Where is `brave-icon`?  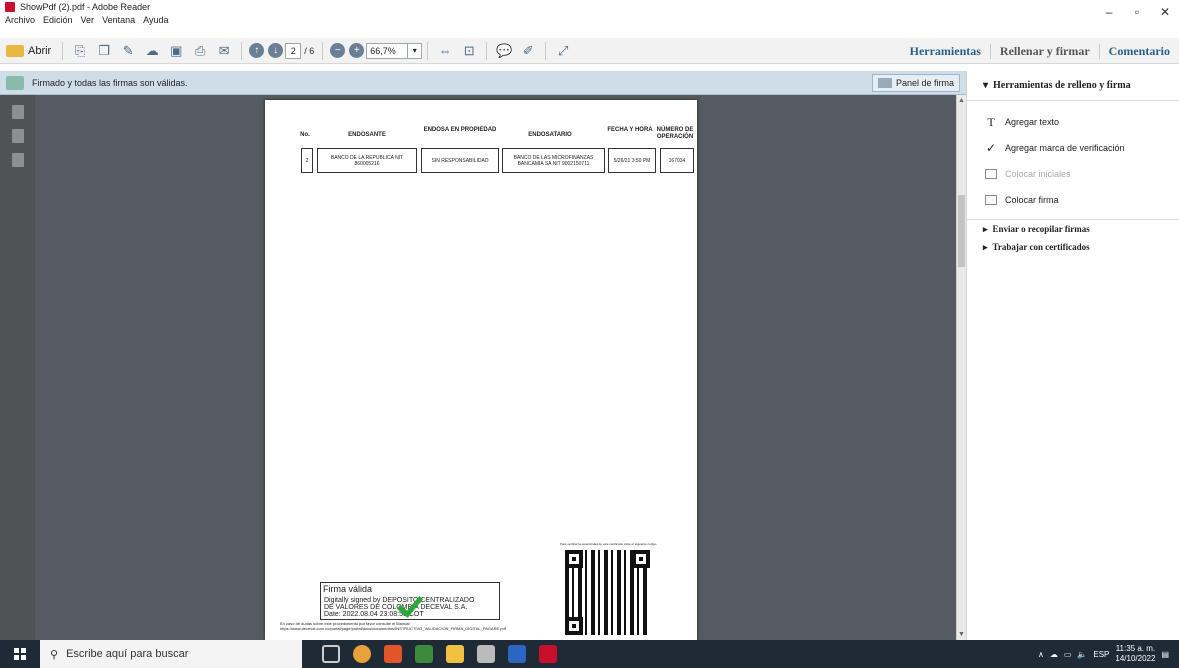 brave-icon is located at coordinates (393, 654).